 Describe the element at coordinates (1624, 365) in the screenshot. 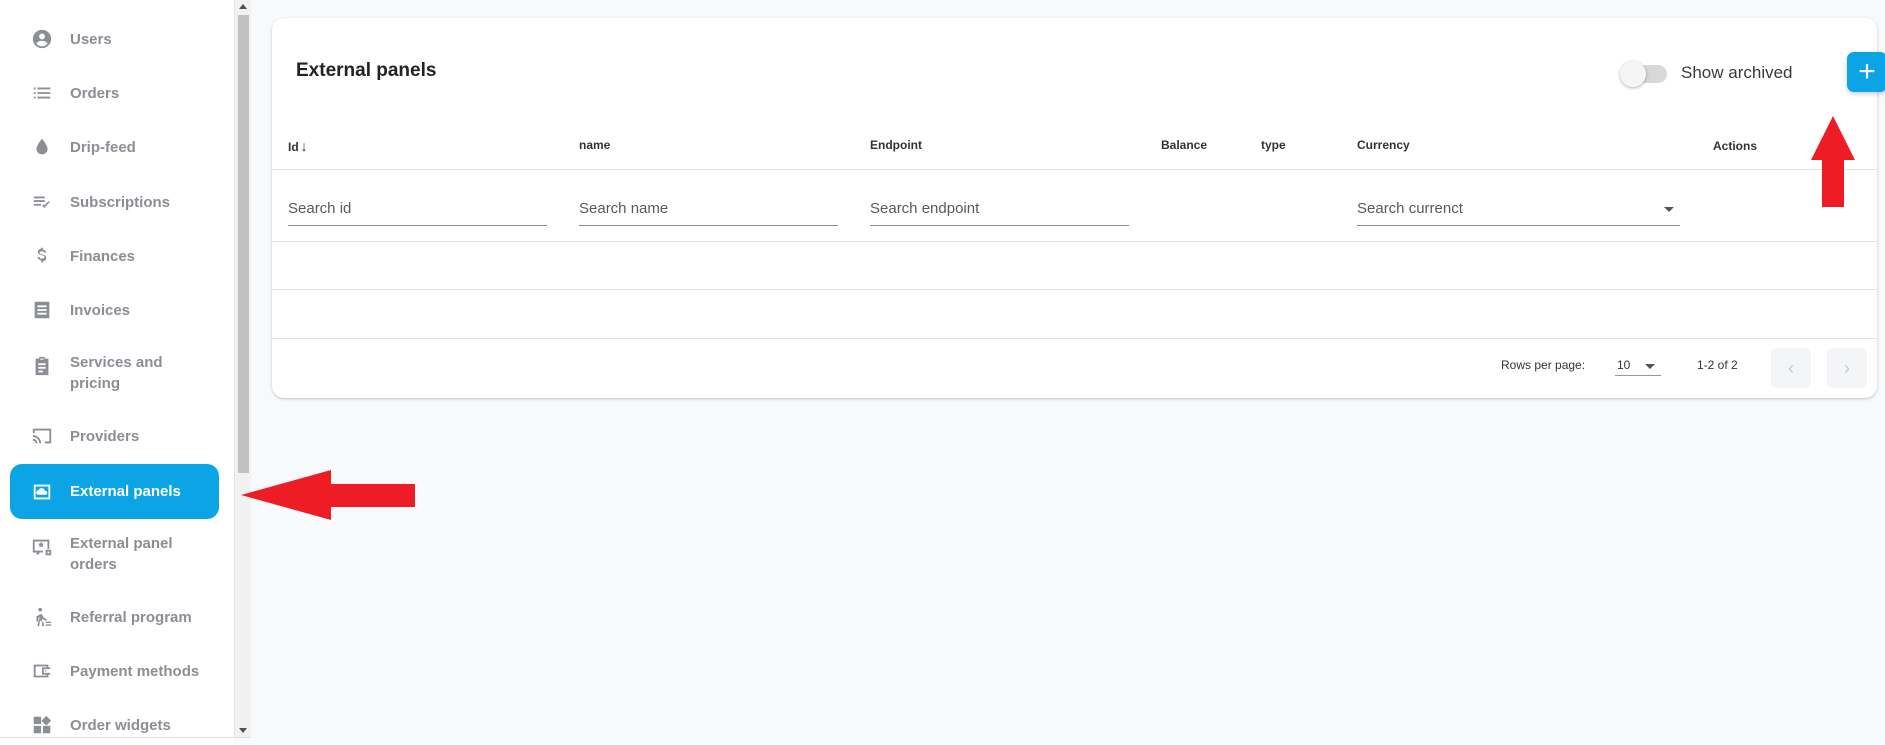

I see `rows-per-page-value: 10` at that location.